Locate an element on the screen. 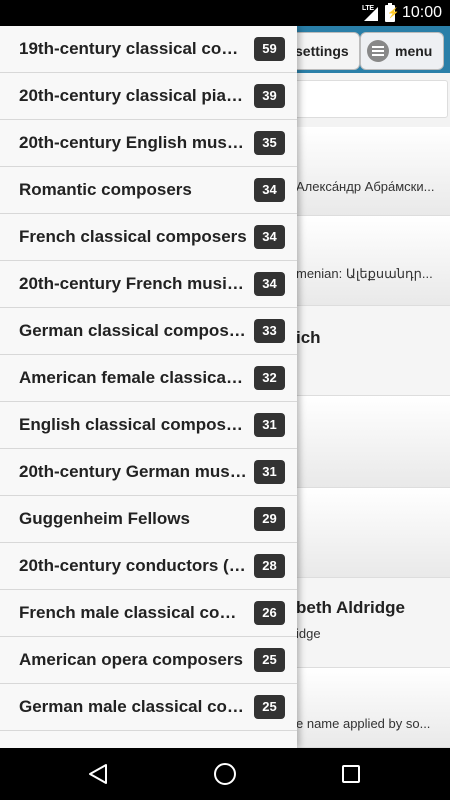  drawer-item-label: 19th-century classical composers is located at coordinates (133, 48).